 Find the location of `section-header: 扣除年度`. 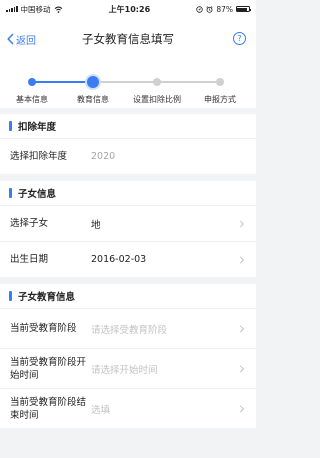

section-header: 扣除年度 is located at coordinates (128, 126).